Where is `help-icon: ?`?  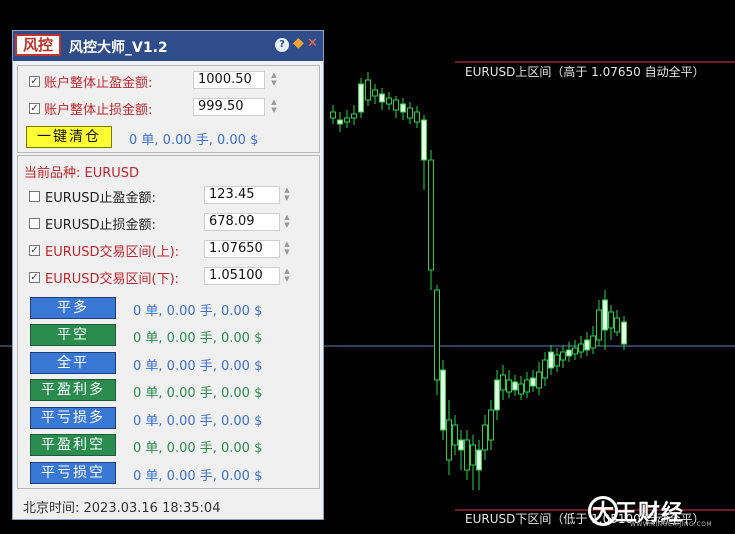 help-icon: ? is located at coordinates (282, 45).